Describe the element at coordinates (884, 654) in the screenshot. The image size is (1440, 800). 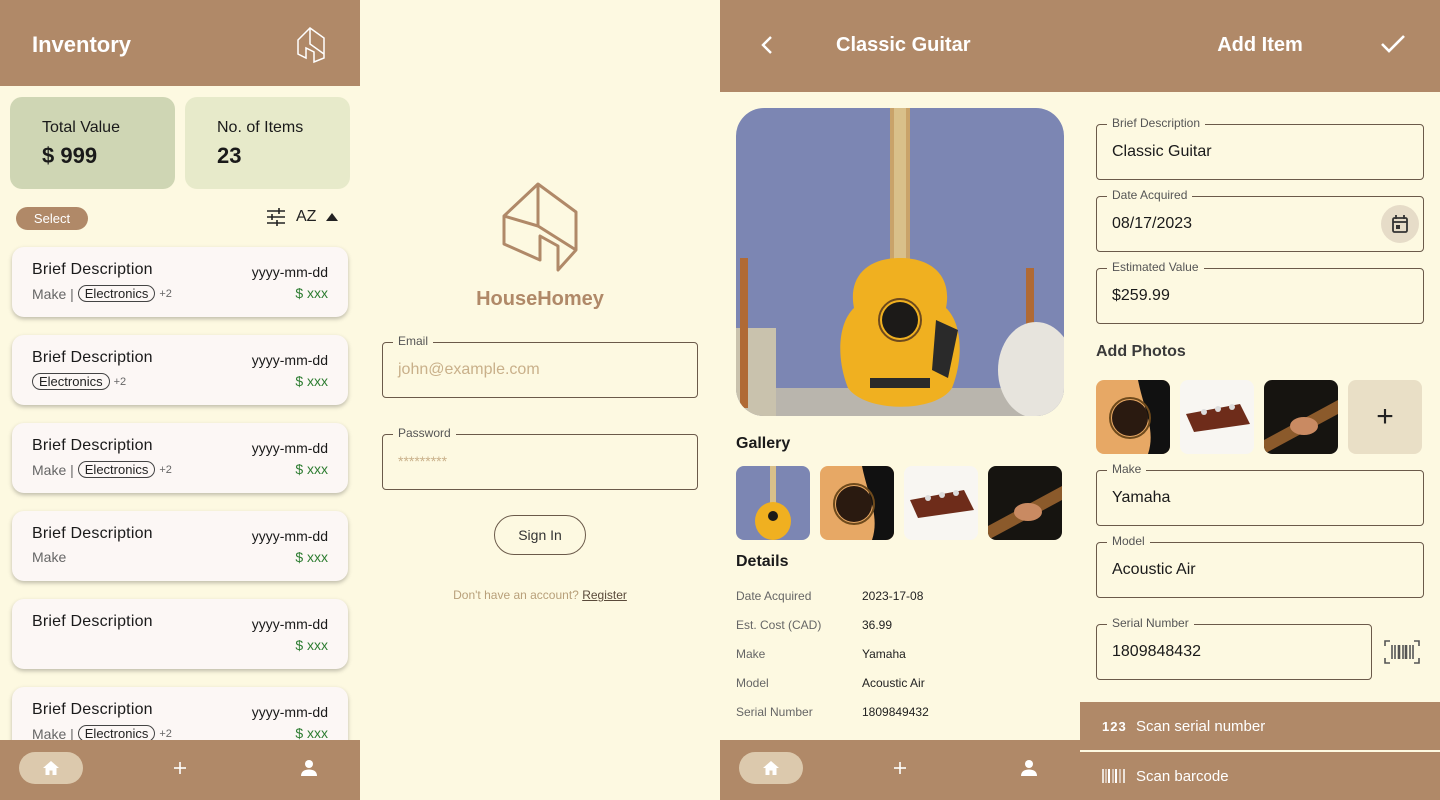
I see `detail-value: Yamaha` at that location.